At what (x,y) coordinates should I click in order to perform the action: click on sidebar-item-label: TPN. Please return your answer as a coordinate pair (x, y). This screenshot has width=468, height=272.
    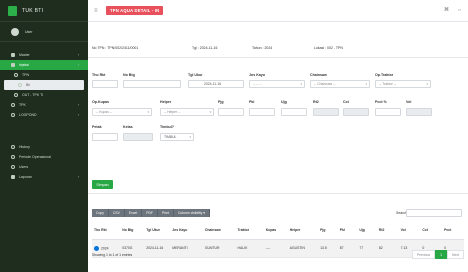
    Looking at the image, I should click on (25, 75).